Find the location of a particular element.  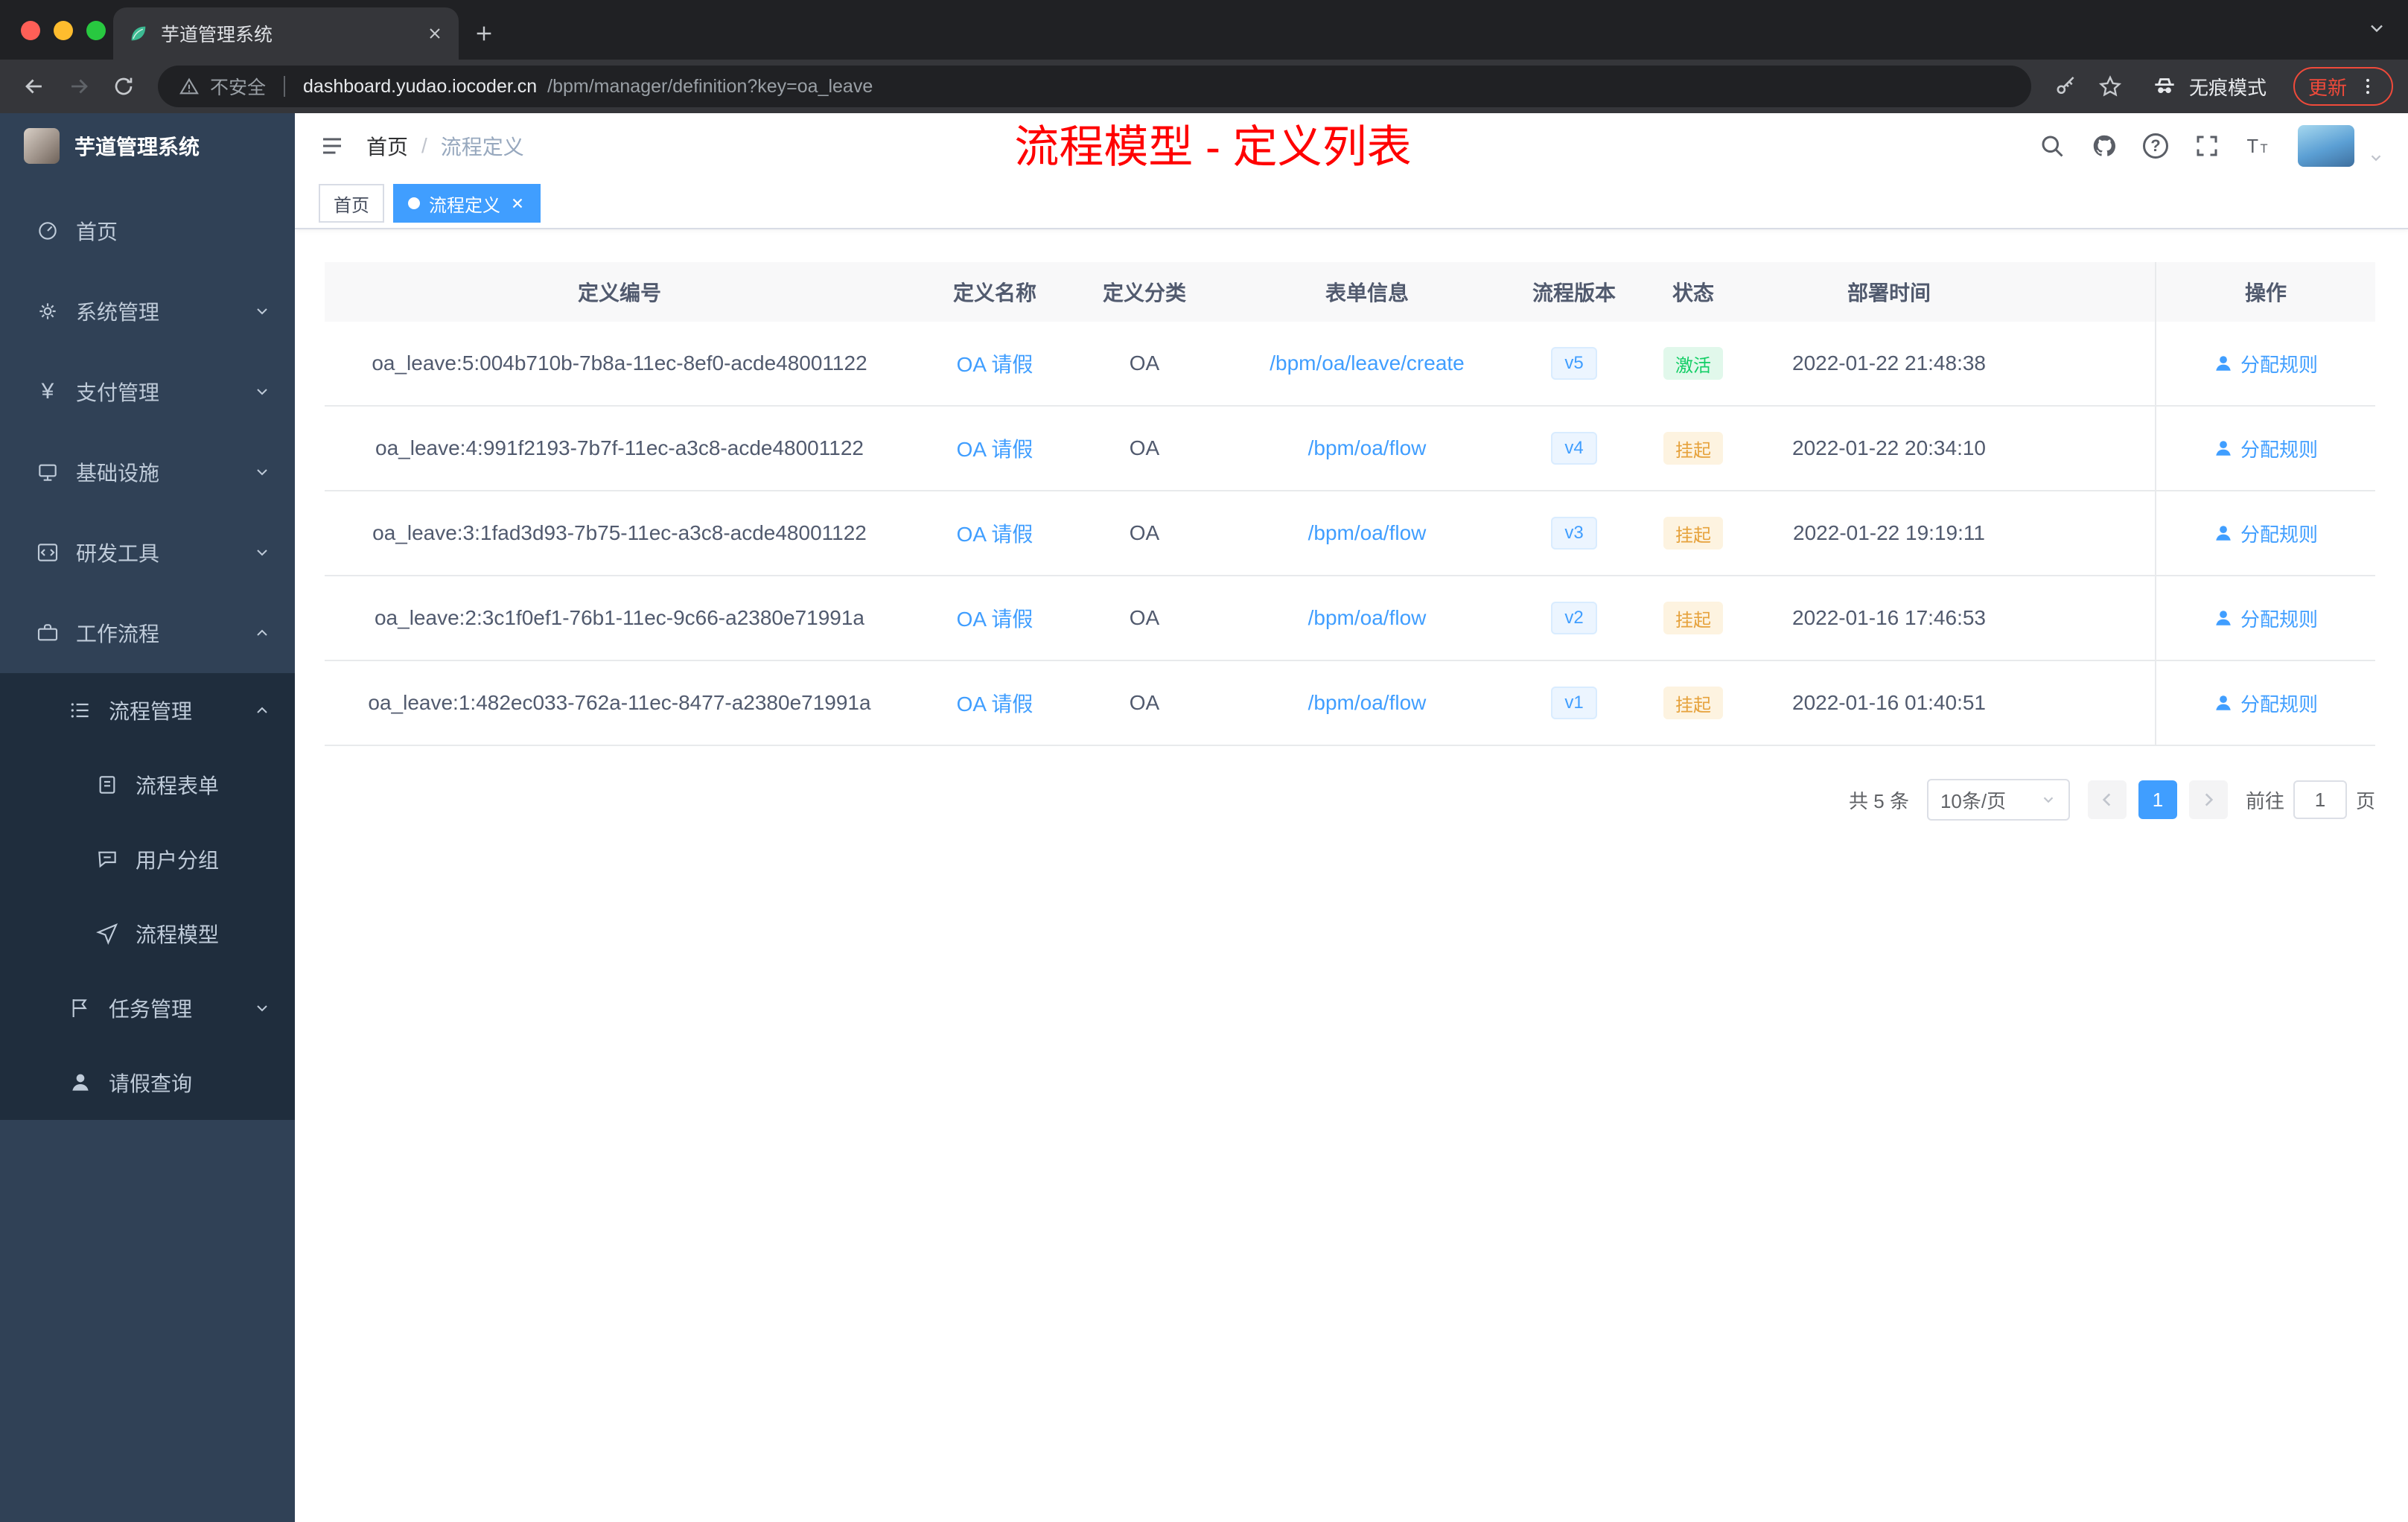

col-process-version: 流程版本 is located at coordinates (1574, 293).